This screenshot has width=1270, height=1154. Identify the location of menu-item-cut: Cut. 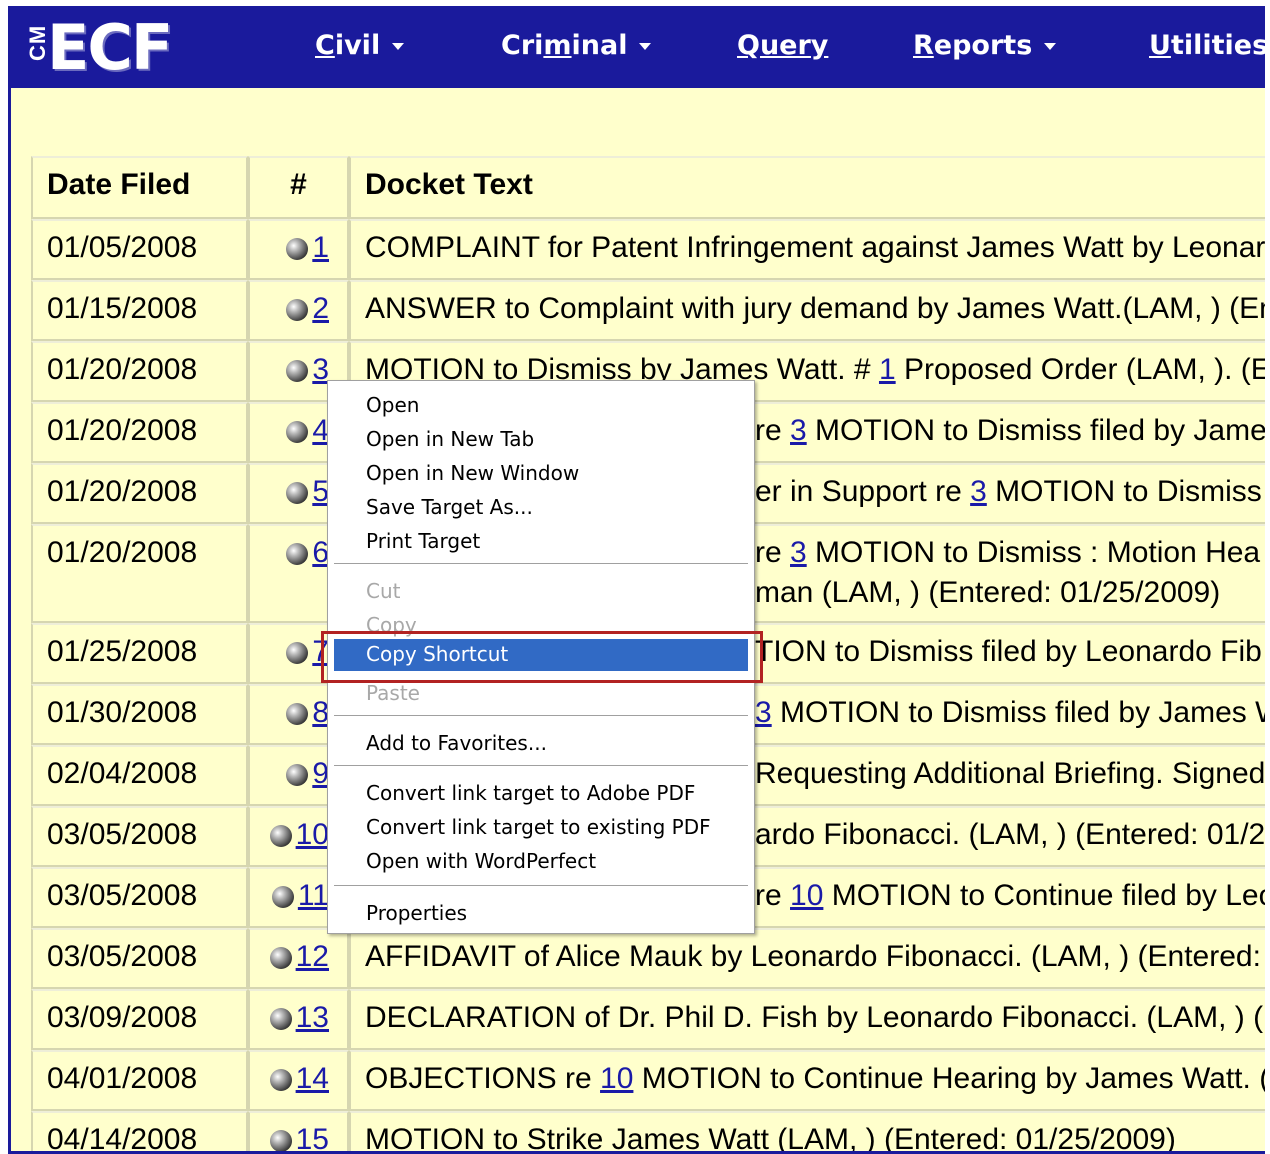
(383, 591).